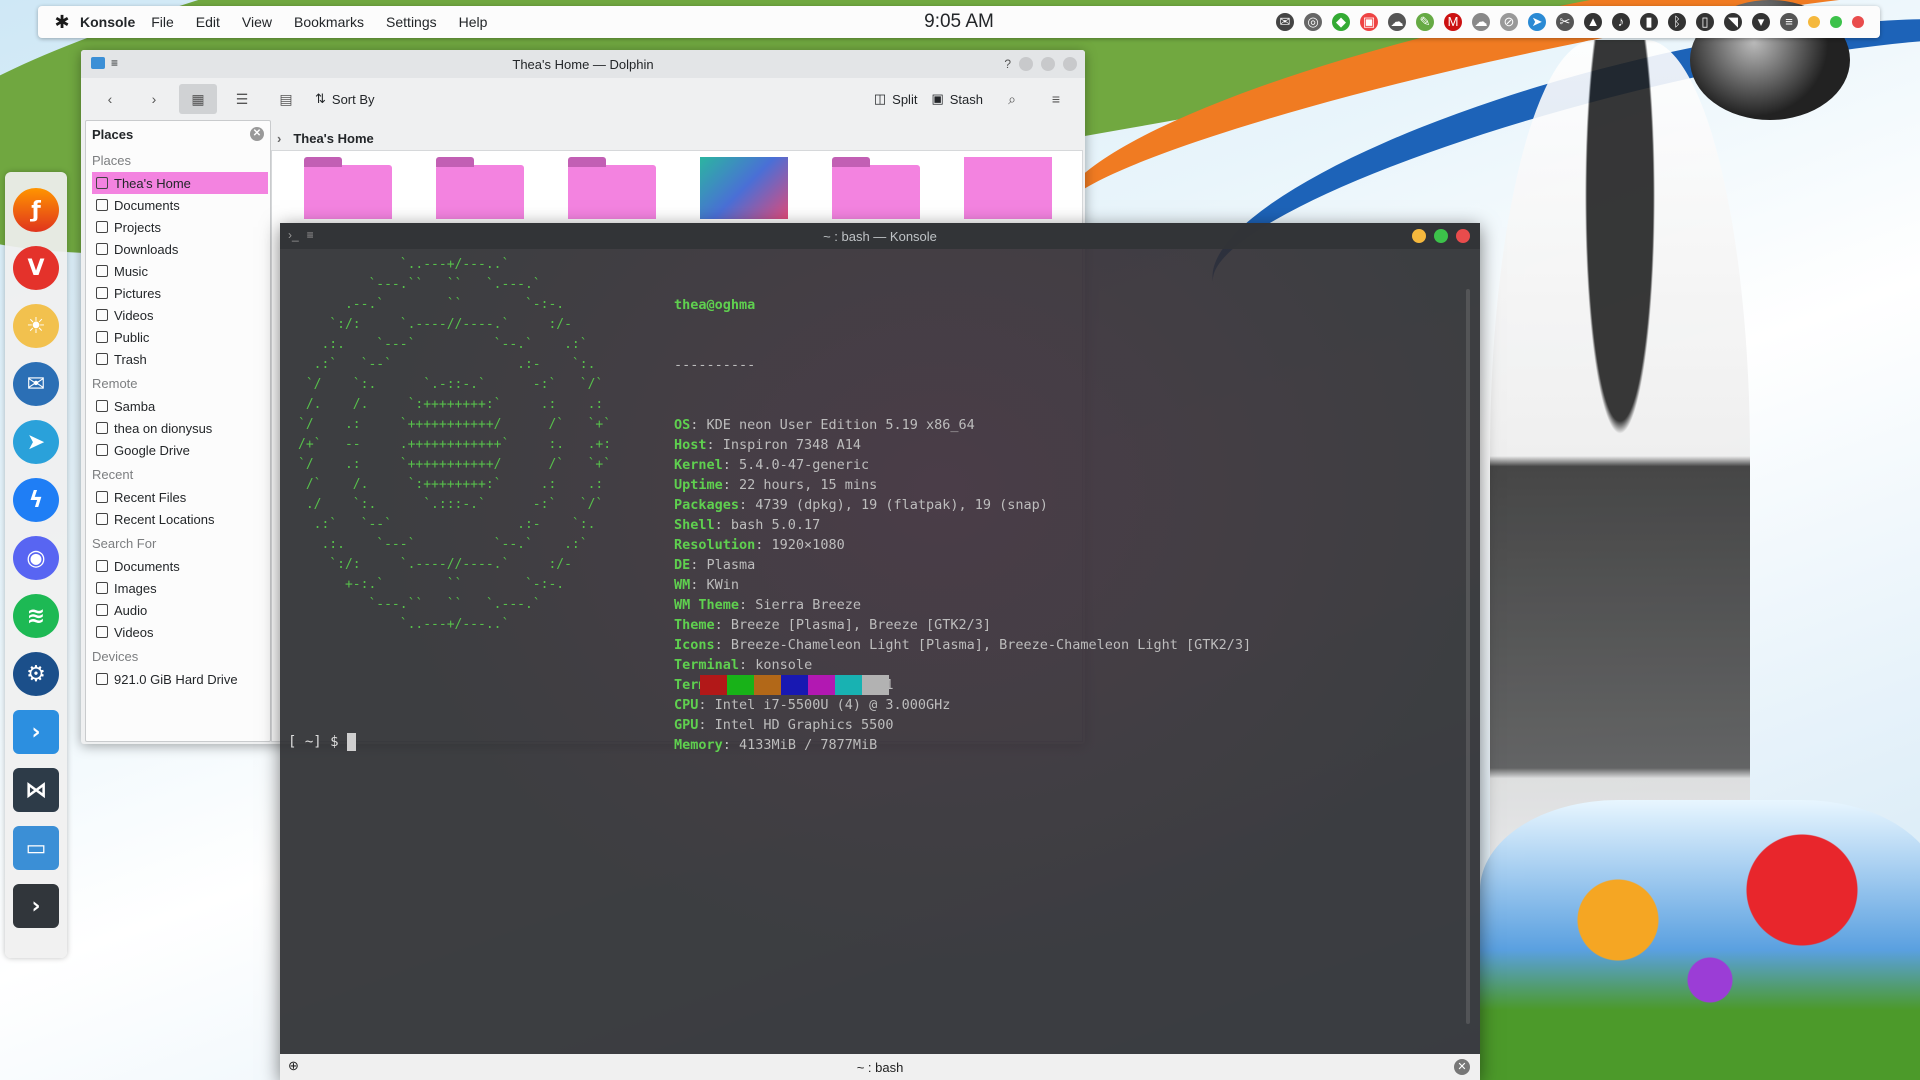 This screenshot has width=1920, height=1080. I want to click on paperclip-tray-icon: ✂, so click(1565, 22).